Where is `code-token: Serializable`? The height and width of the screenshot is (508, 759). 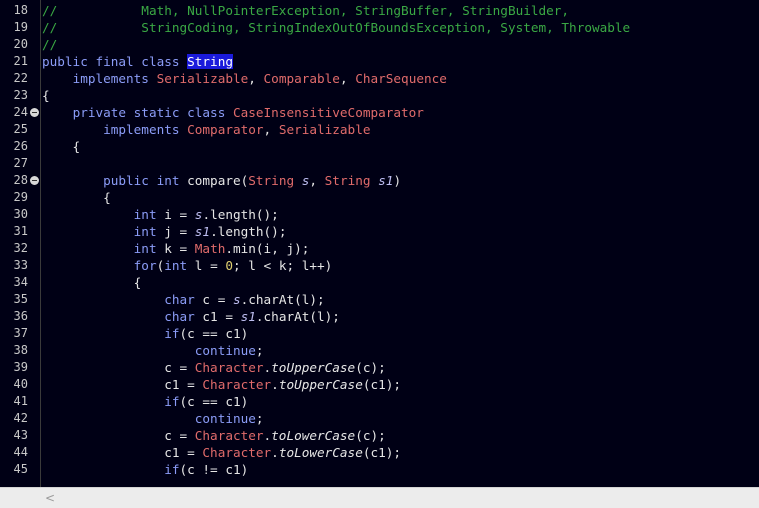 code-token: Serializable is located at coordinates (324, 129).